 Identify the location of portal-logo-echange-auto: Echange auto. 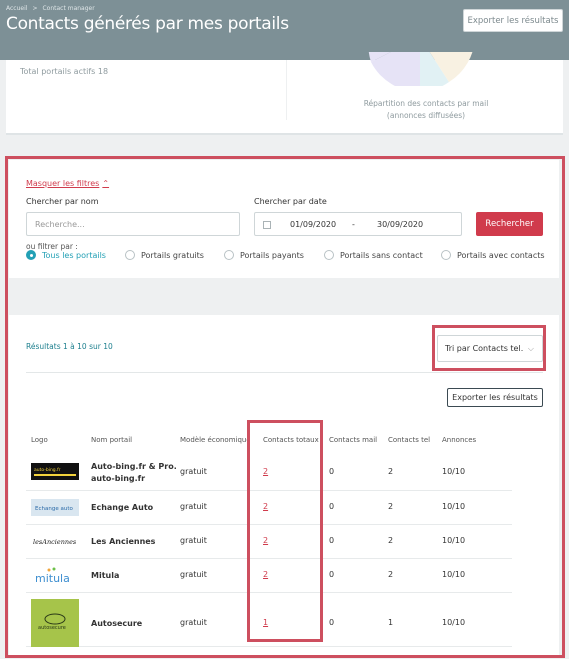
(55, 507).